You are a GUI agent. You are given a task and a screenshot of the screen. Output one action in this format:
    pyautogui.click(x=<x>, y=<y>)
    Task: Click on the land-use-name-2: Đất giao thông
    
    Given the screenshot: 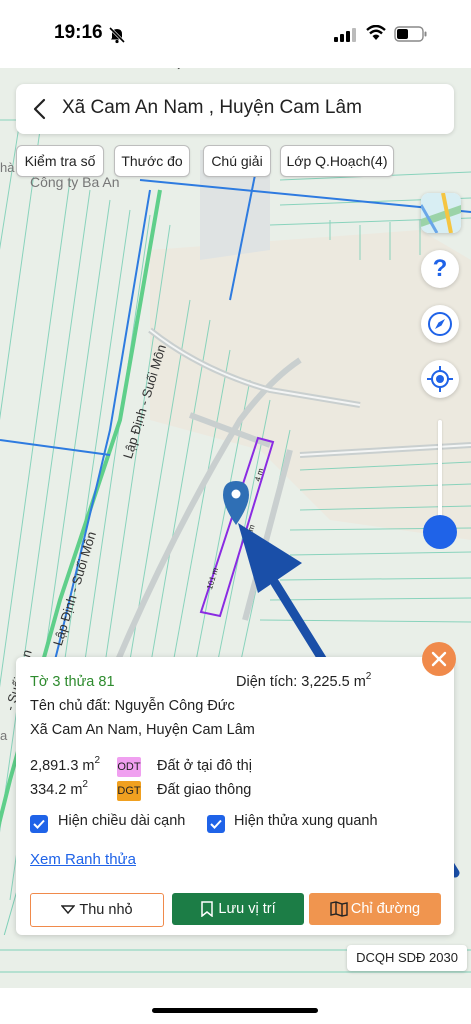 What is the action you would take?
    pyautogui.click(x=204, y=790)
    